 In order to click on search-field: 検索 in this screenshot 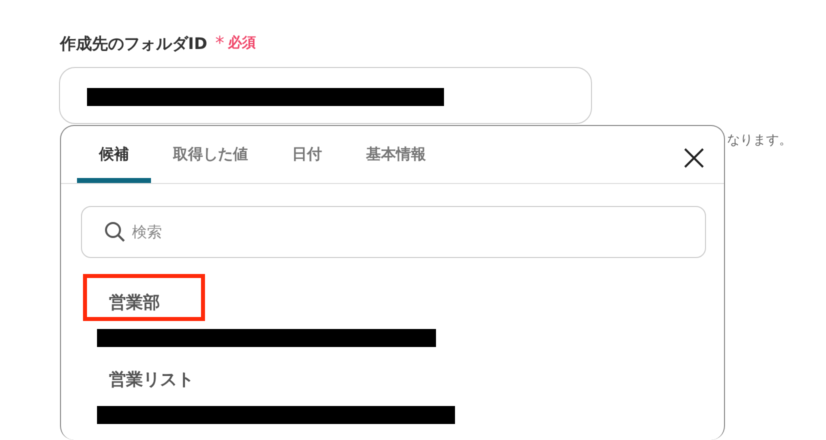, I will do `click(393, 232)`.